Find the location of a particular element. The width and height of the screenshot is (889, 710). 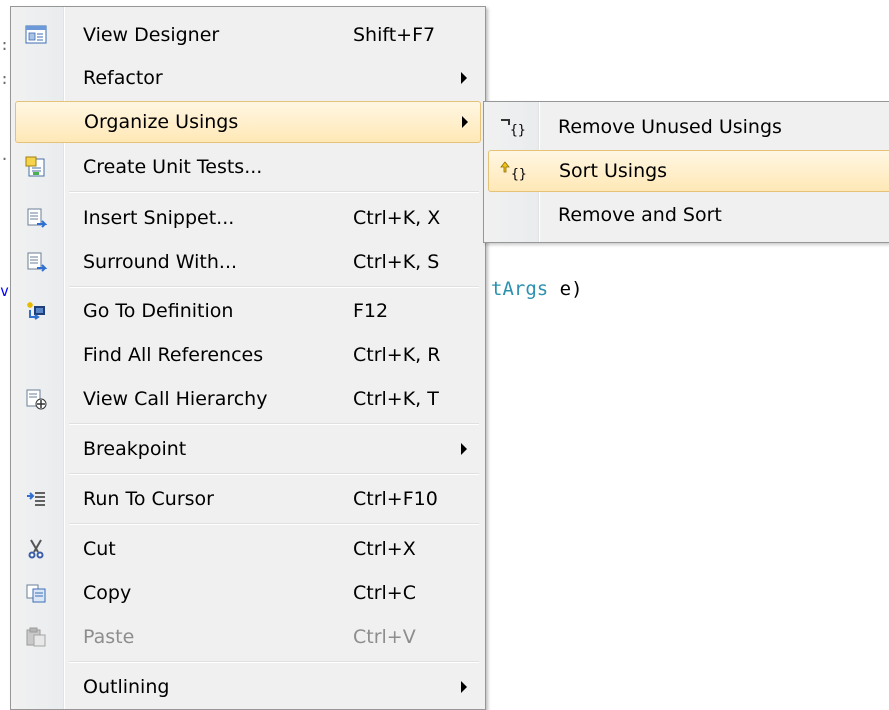

create-unit-tests-icon is located at coordinates (36, 167).